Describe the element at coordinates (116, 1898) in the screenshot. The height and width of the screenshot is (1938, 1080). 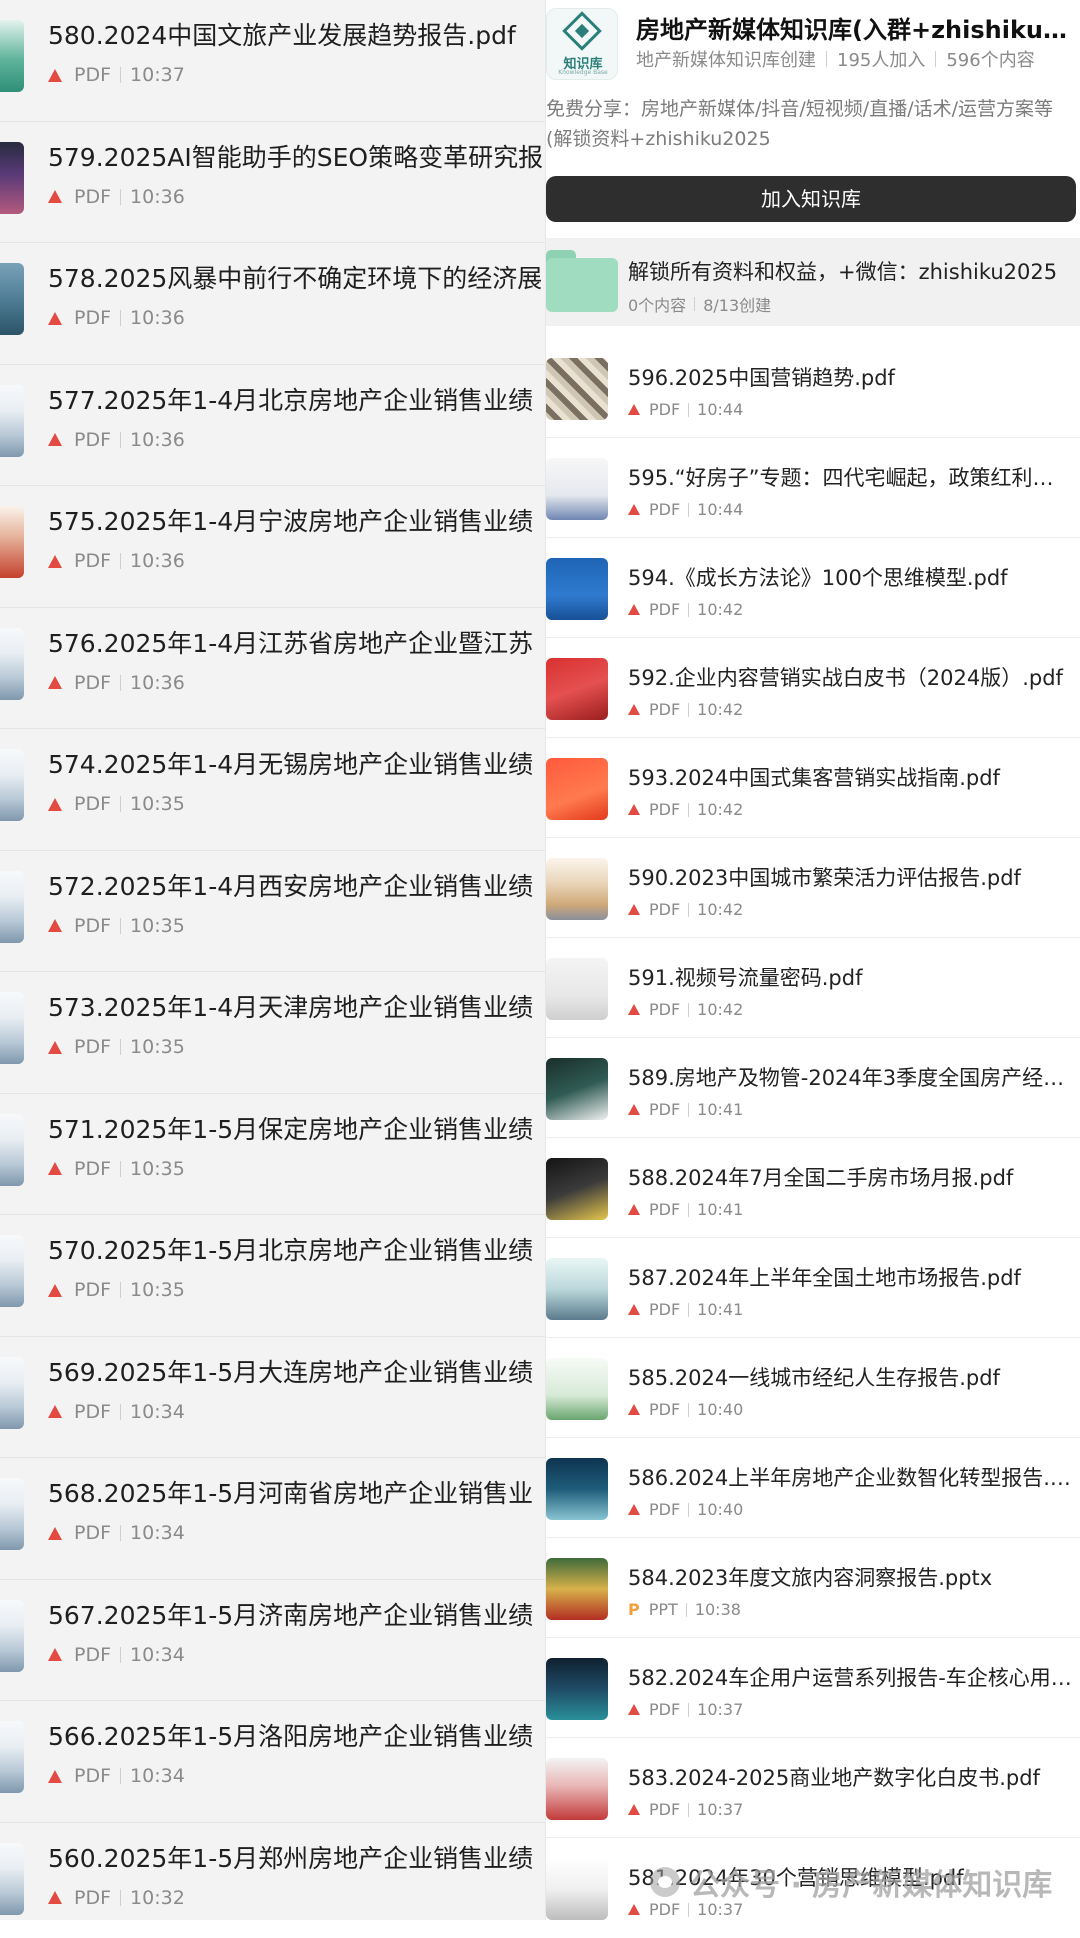
I see `file-meta: PDF 10:32` at that location.